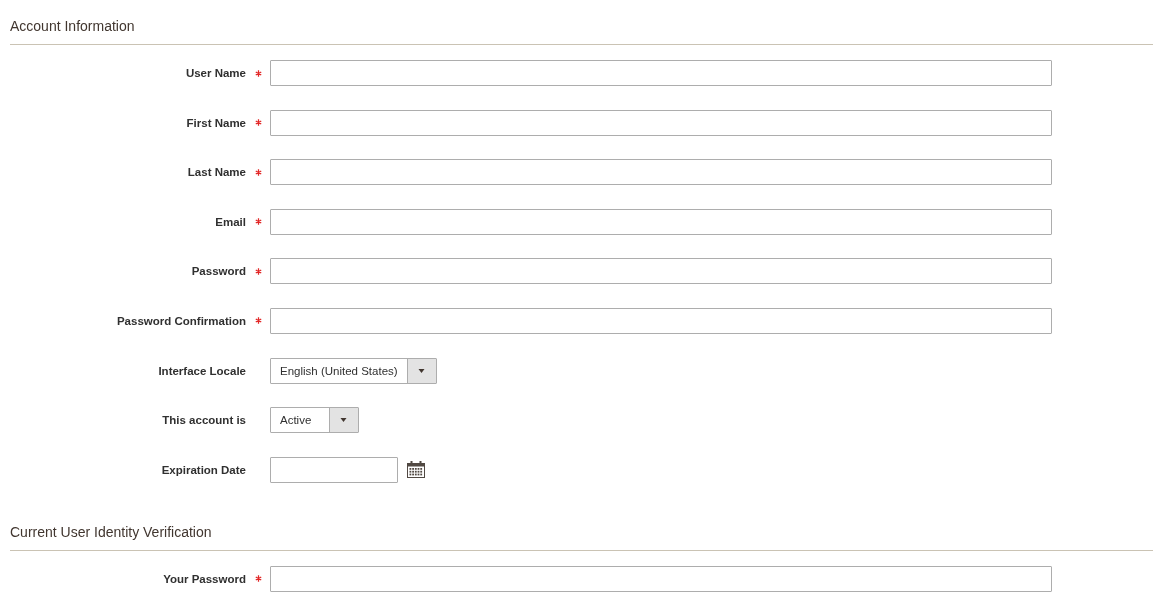 This screenshot has width=1153, height=615. What do you see at coordinates (181, 320) in the screenshot?
I see `field-label: Password Confirmation` at bounding box center [181, 320].